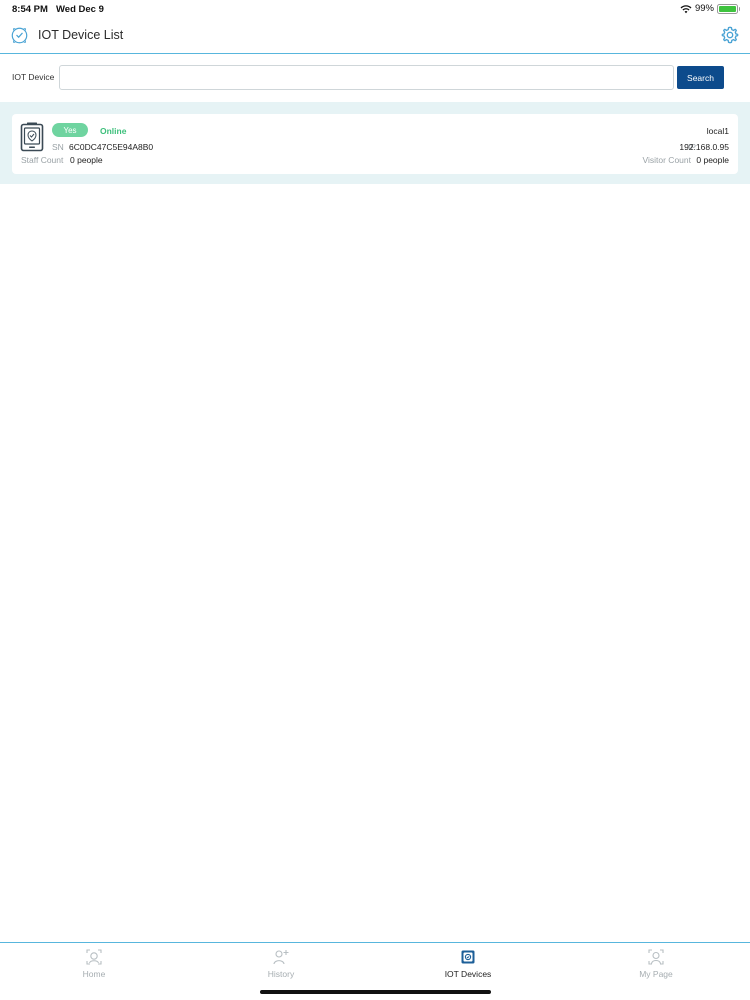 The height and width of the screenshot is (1000, 750). What do you see at coordinates (70, 130) in the screenshot?
I see `registered-badge: Yes` at bounding box center [70, 130].